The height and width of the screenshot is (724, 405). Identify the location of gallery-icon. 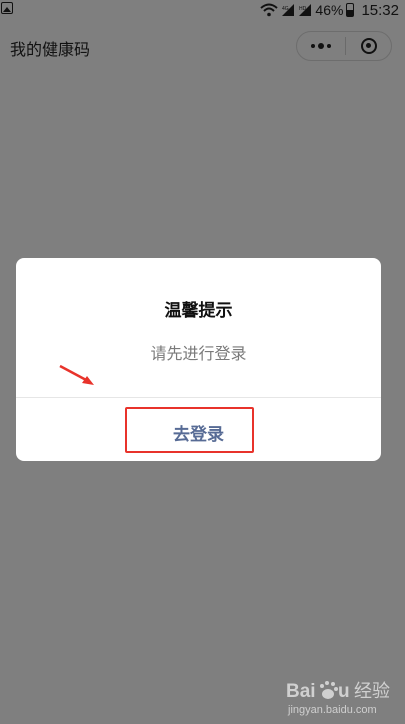
(7, 8).